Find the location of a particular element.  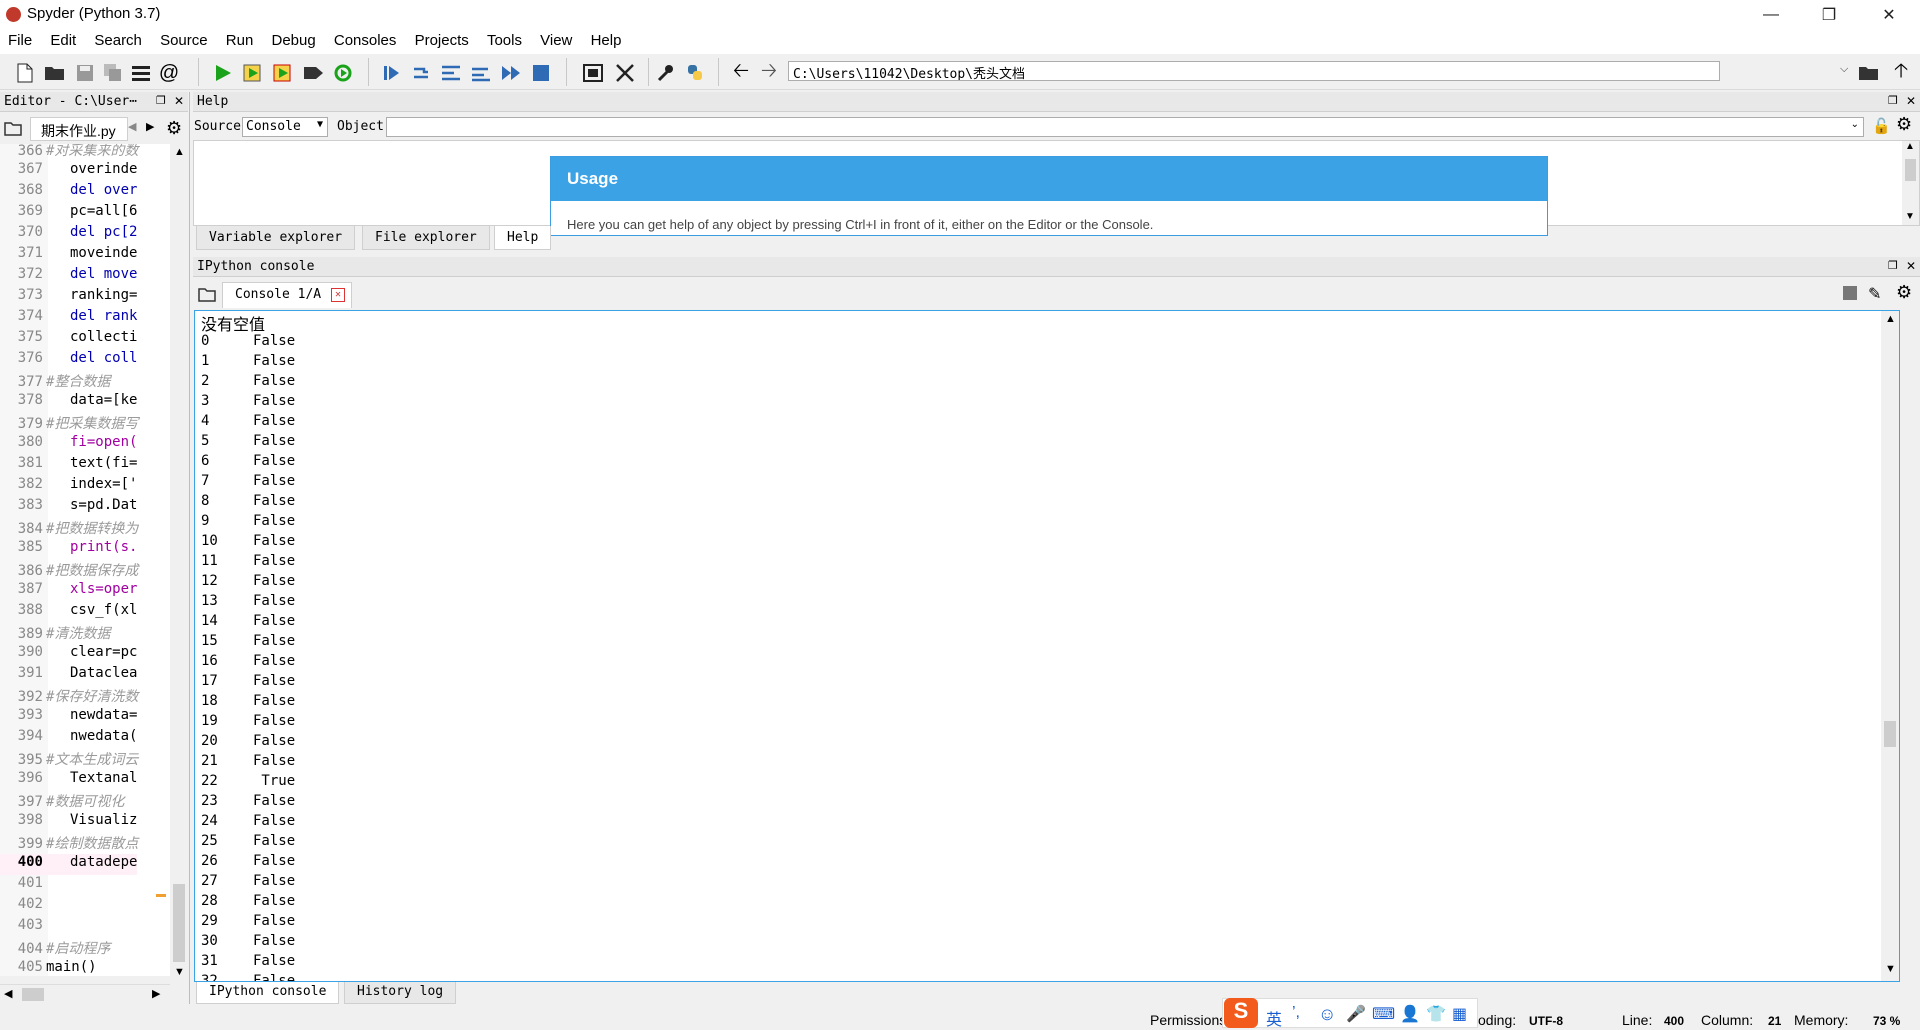

editor-vertical-scrollbar: ▲ ▼ is located at coordinates (179, 564).